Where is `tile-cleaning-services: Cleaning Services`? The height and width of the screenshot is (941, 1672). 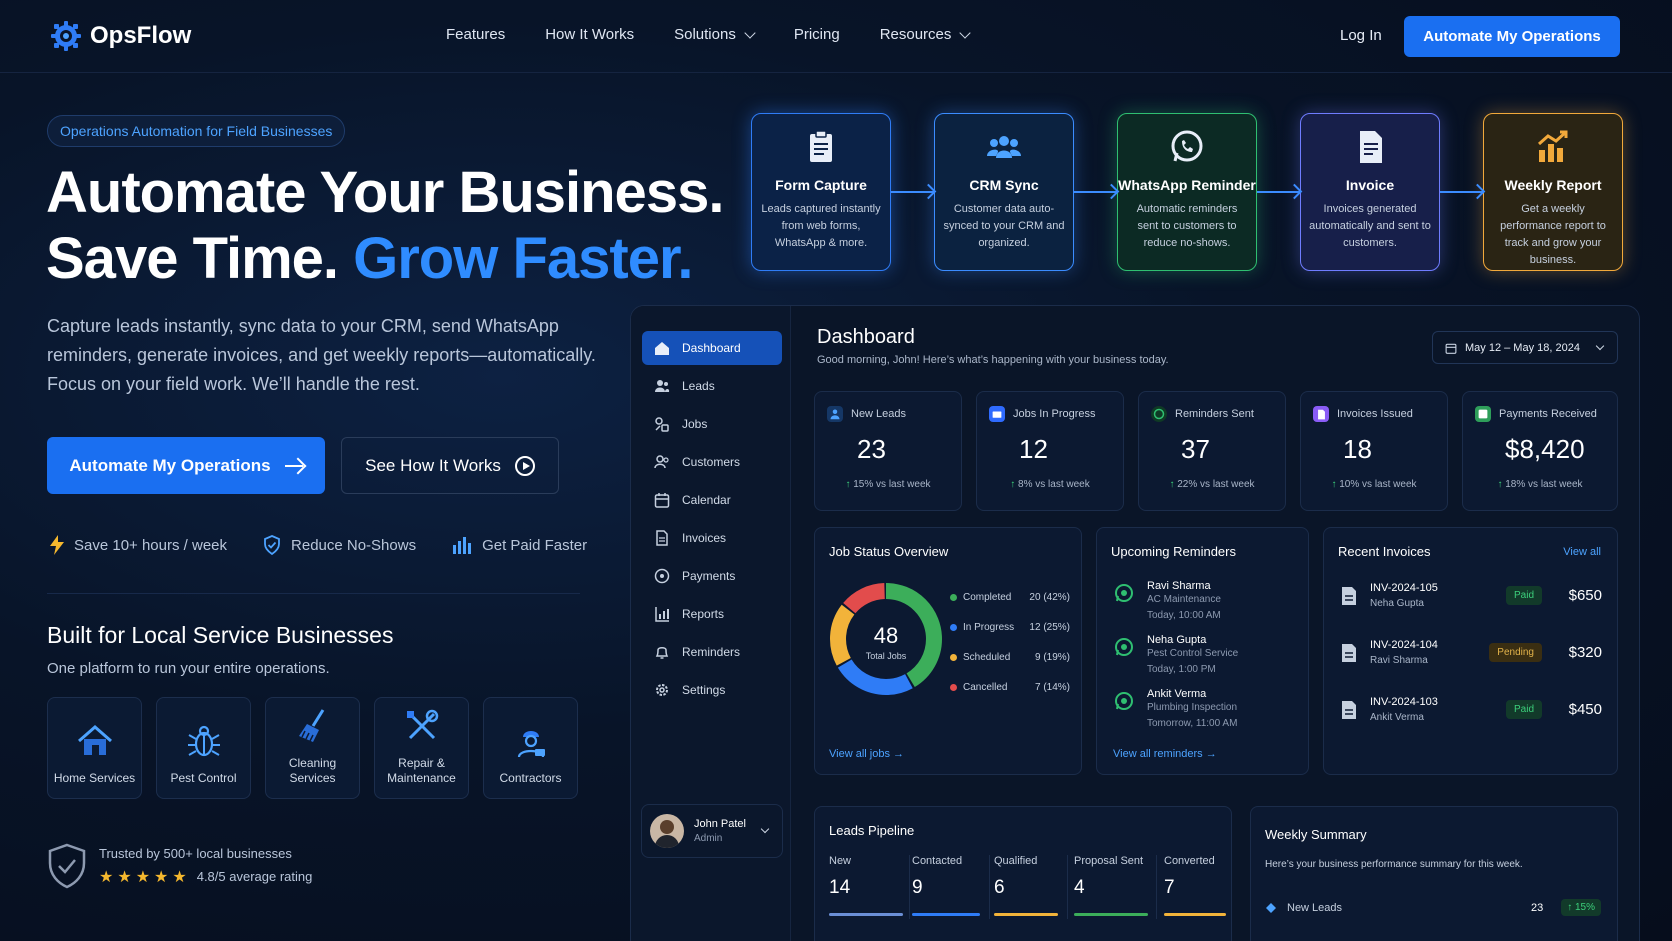
tile-cleaning-services: Cleaning Services is located at coordinates (312, 748).